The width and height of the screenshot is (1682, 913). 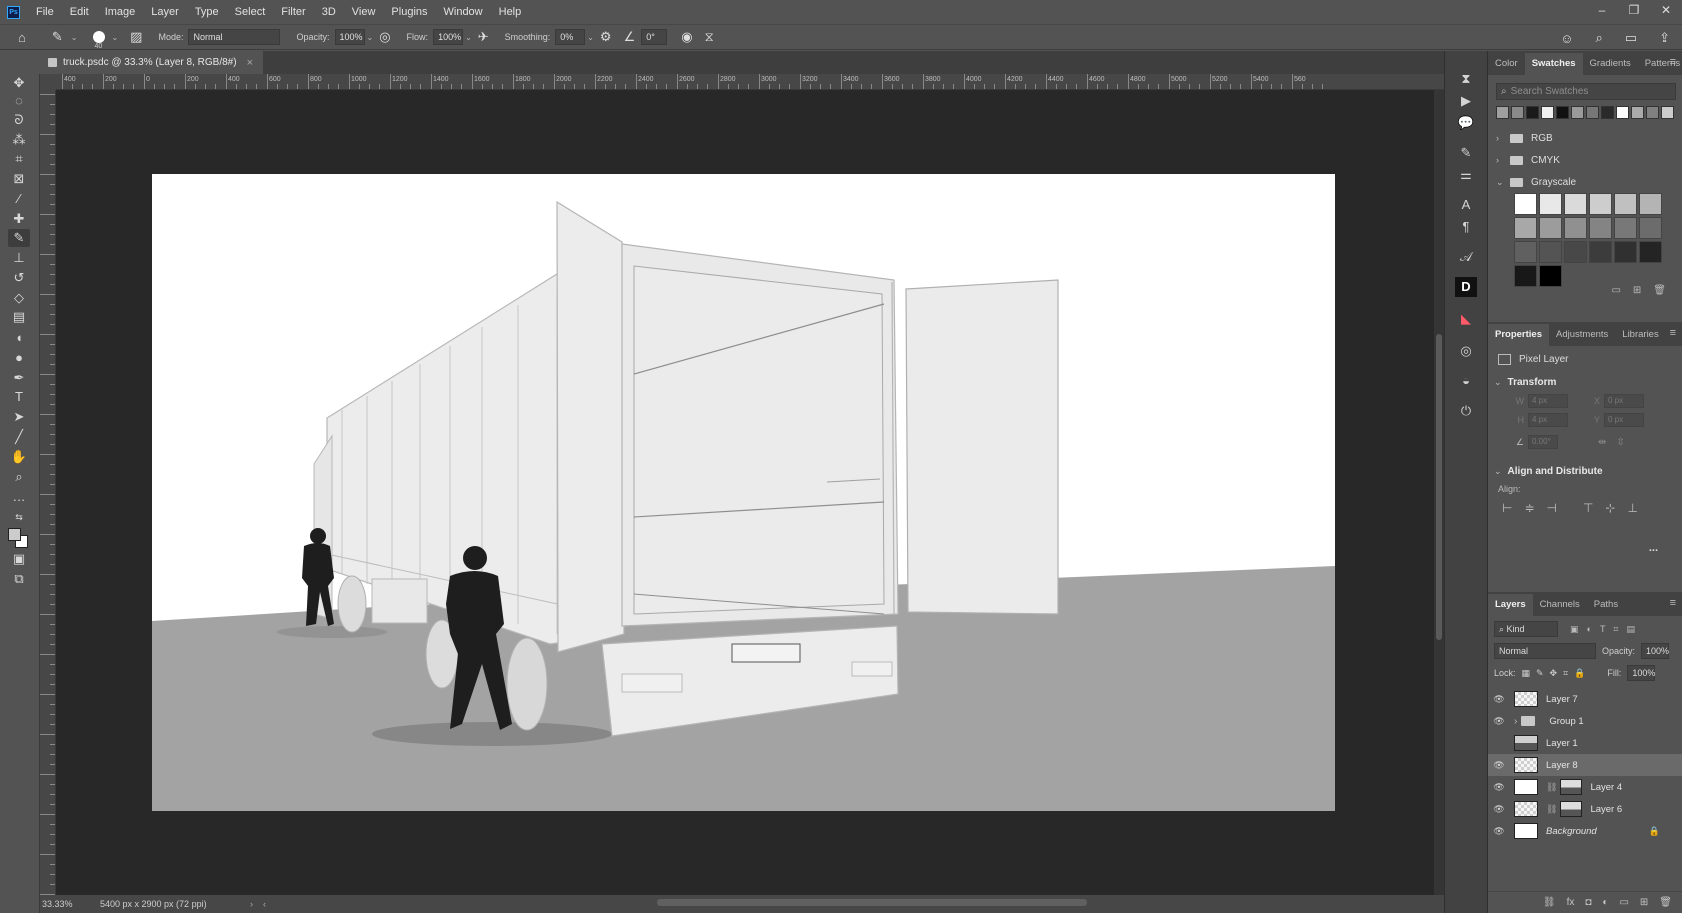 What do you see at coordinates (1466, 319) in the screenshot?
I see `plugin-red-icon: ◣` at bounding box center [1466, 319].